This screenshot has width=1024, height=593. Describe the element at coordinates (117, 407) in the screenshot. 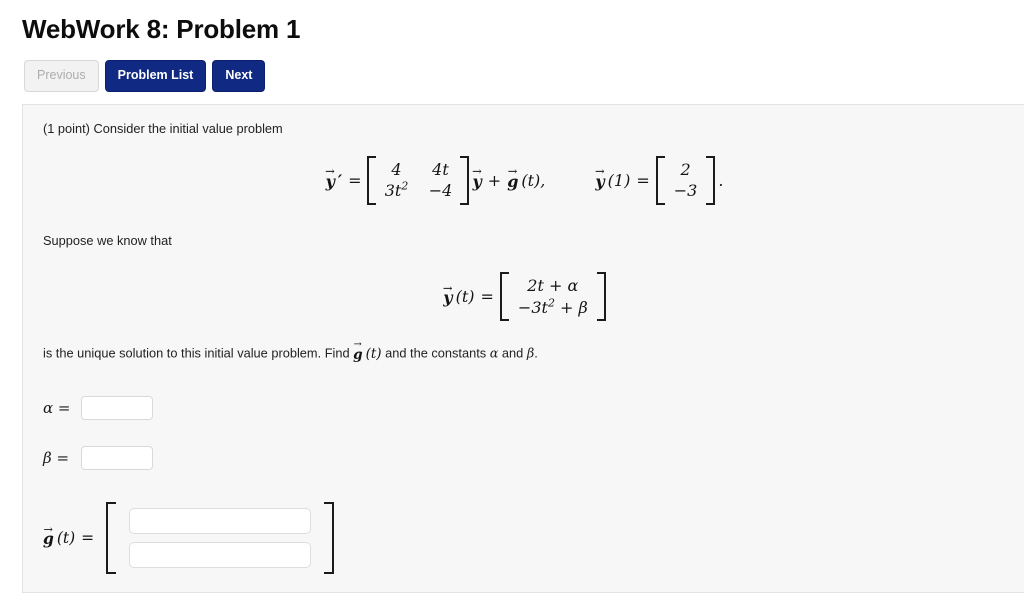

I see `alpha-input` at that location.